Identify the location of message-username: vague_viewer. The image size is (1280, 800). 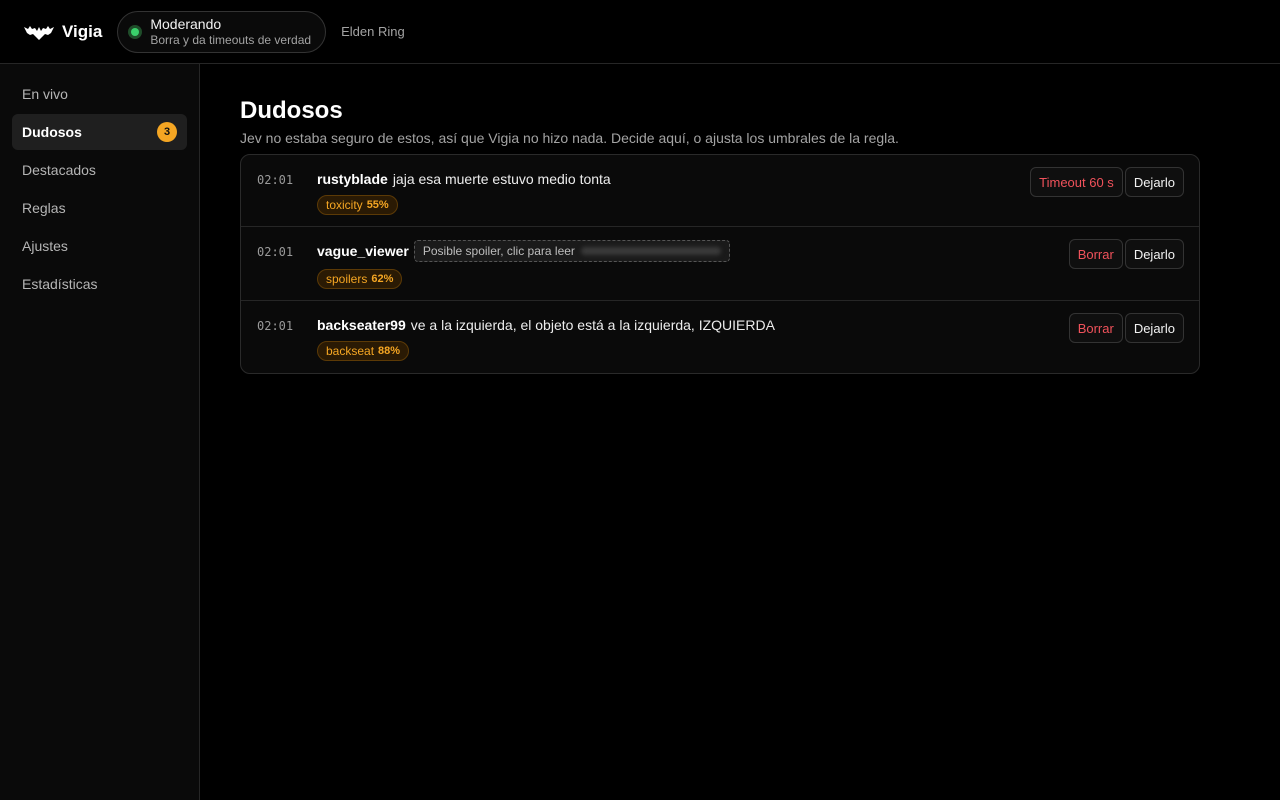
(363, 251).